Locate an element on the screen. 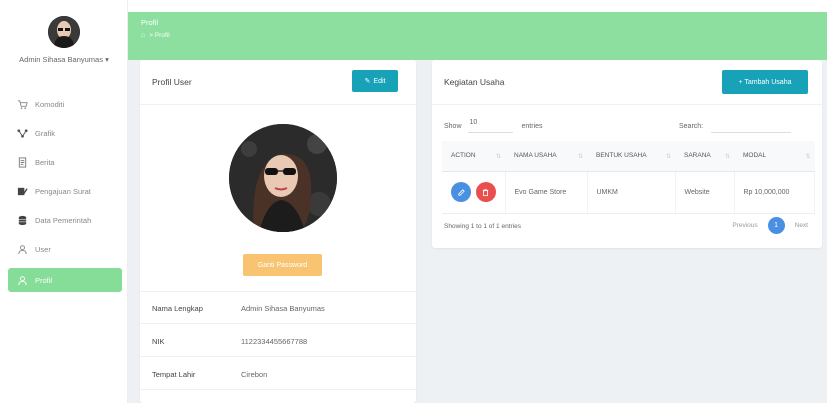 The image size is (827, 403). sidebar-item-data-pemerintah: Data Pemerintah is located at coordinates (65, 220).